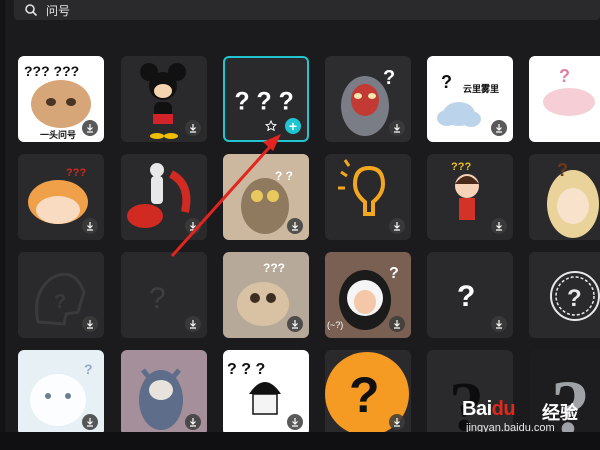  Describe the element at coordinates (61, 197) in the screenshot. I see `sticker-tile-girl-head: ???` at that location.